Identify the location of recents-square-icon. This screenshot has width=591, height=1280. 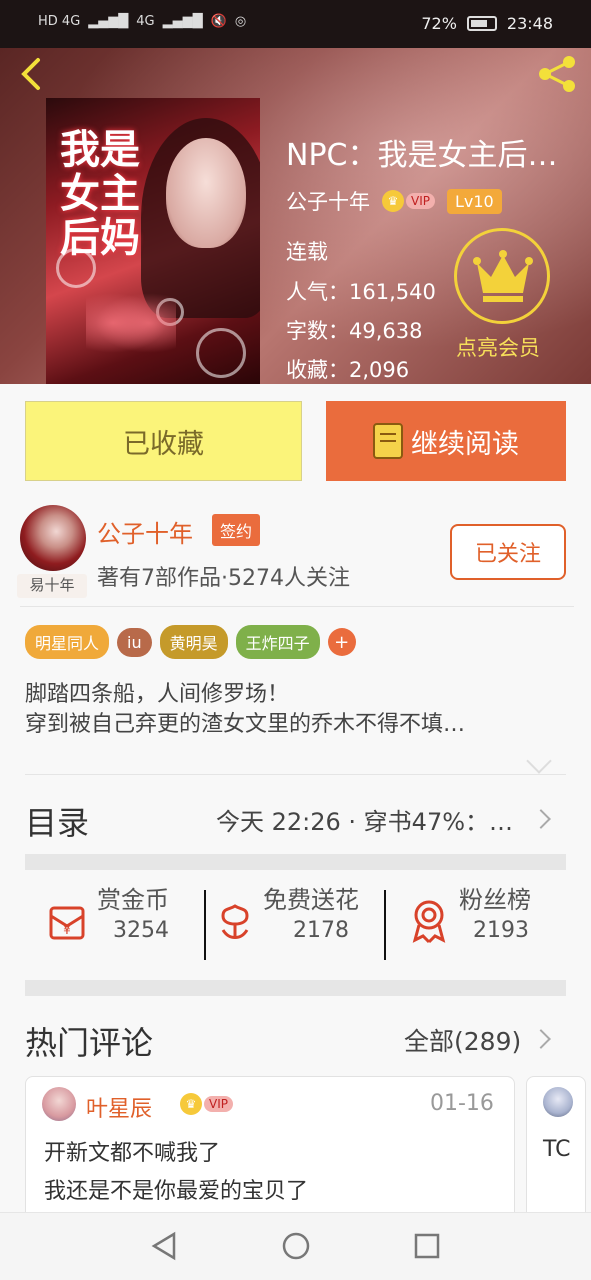
(427, 1246).